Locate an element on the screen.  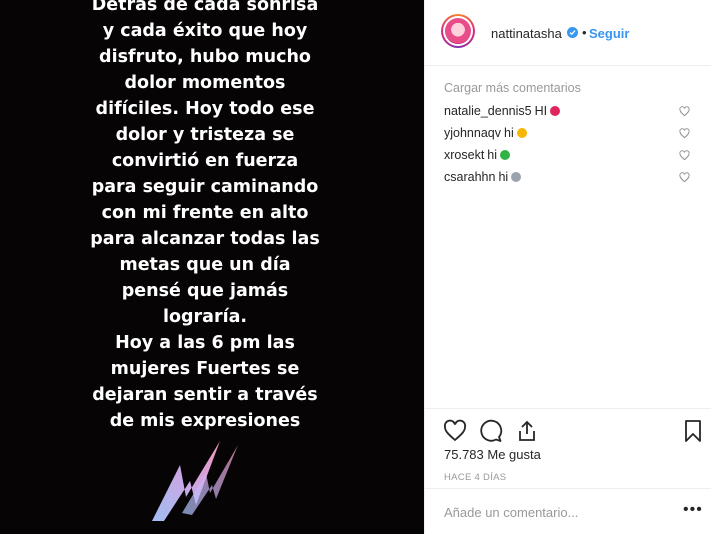
comment-username: xrosekt is located at coordinates (464, 155).